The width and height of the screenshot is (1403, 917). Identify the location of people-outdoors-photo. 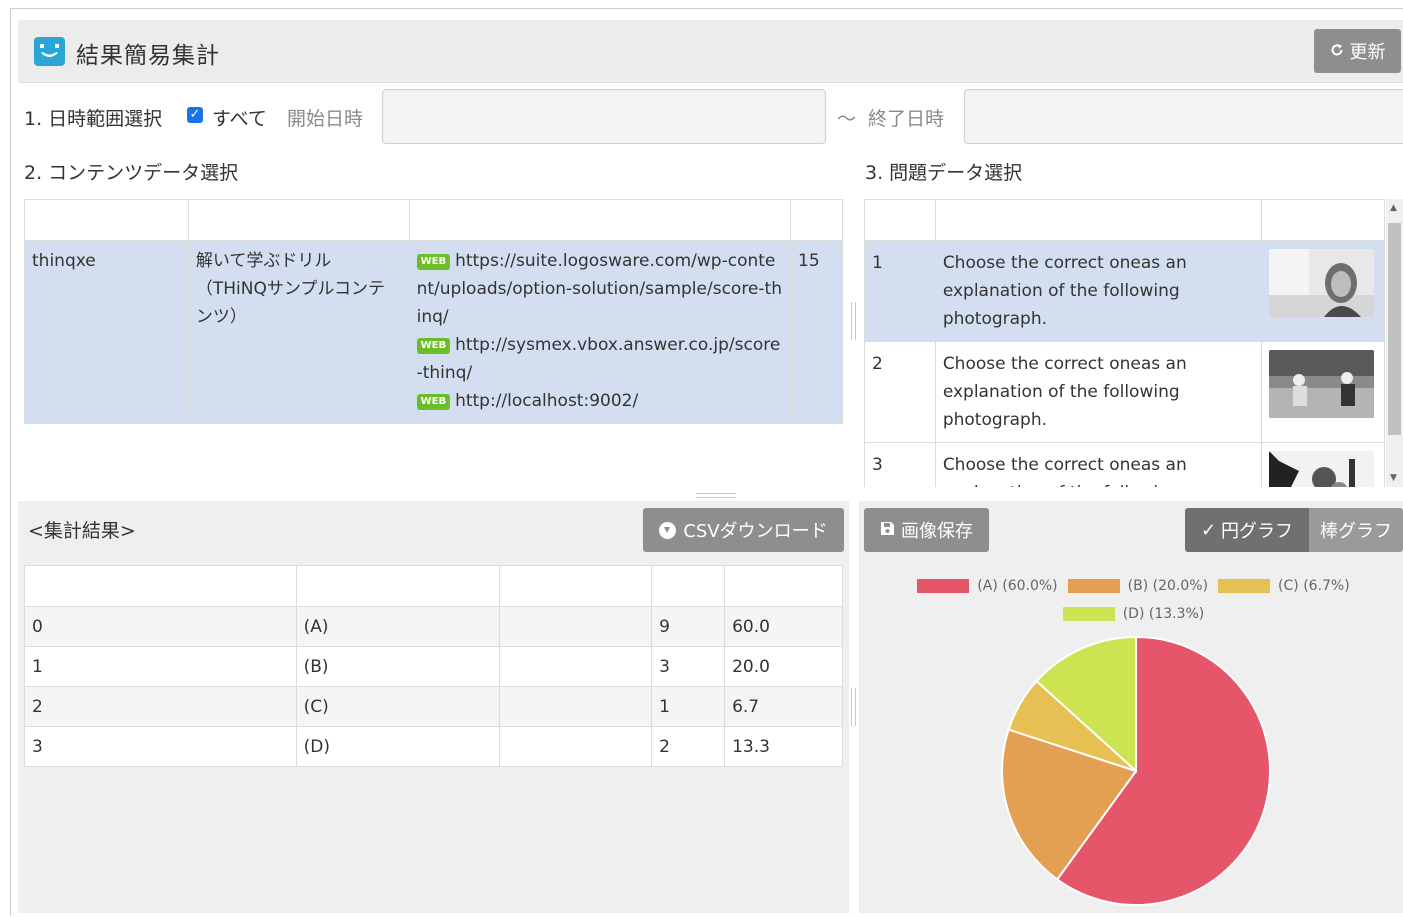
(1321, 384).